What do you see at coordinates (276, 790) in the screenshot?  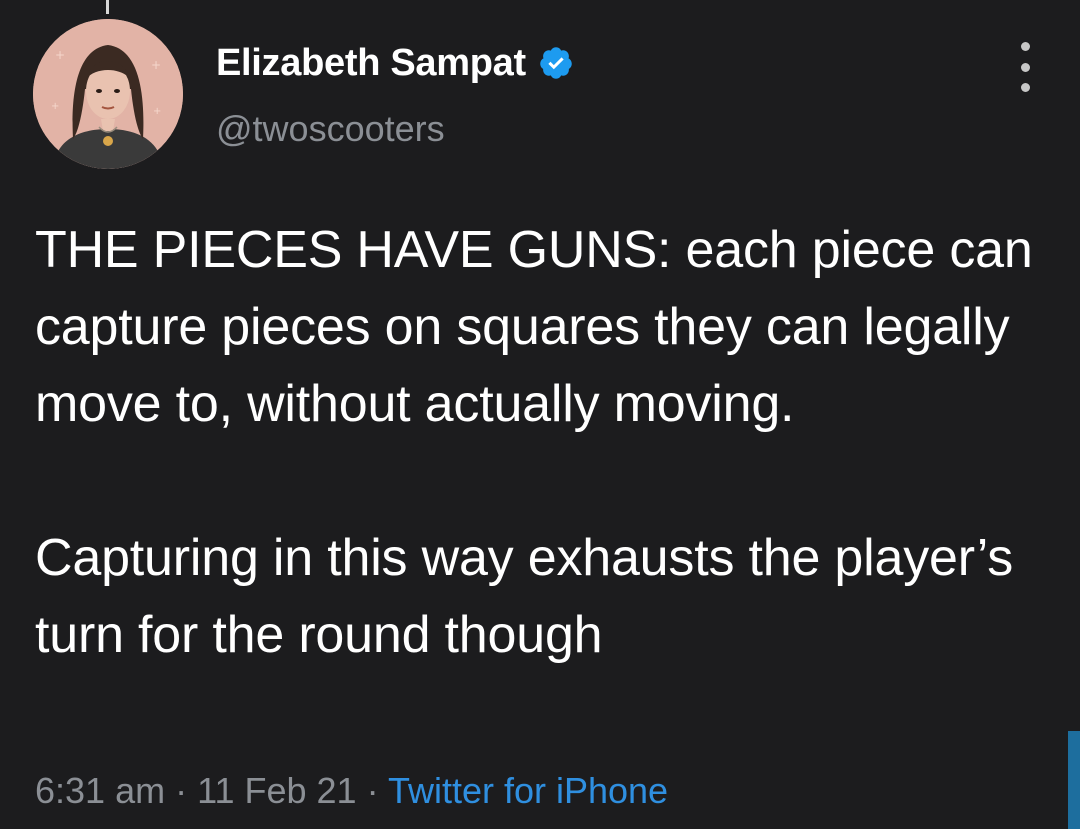 I see `tweet-date: 11 Feb 21` at bounding box center [276, 790].